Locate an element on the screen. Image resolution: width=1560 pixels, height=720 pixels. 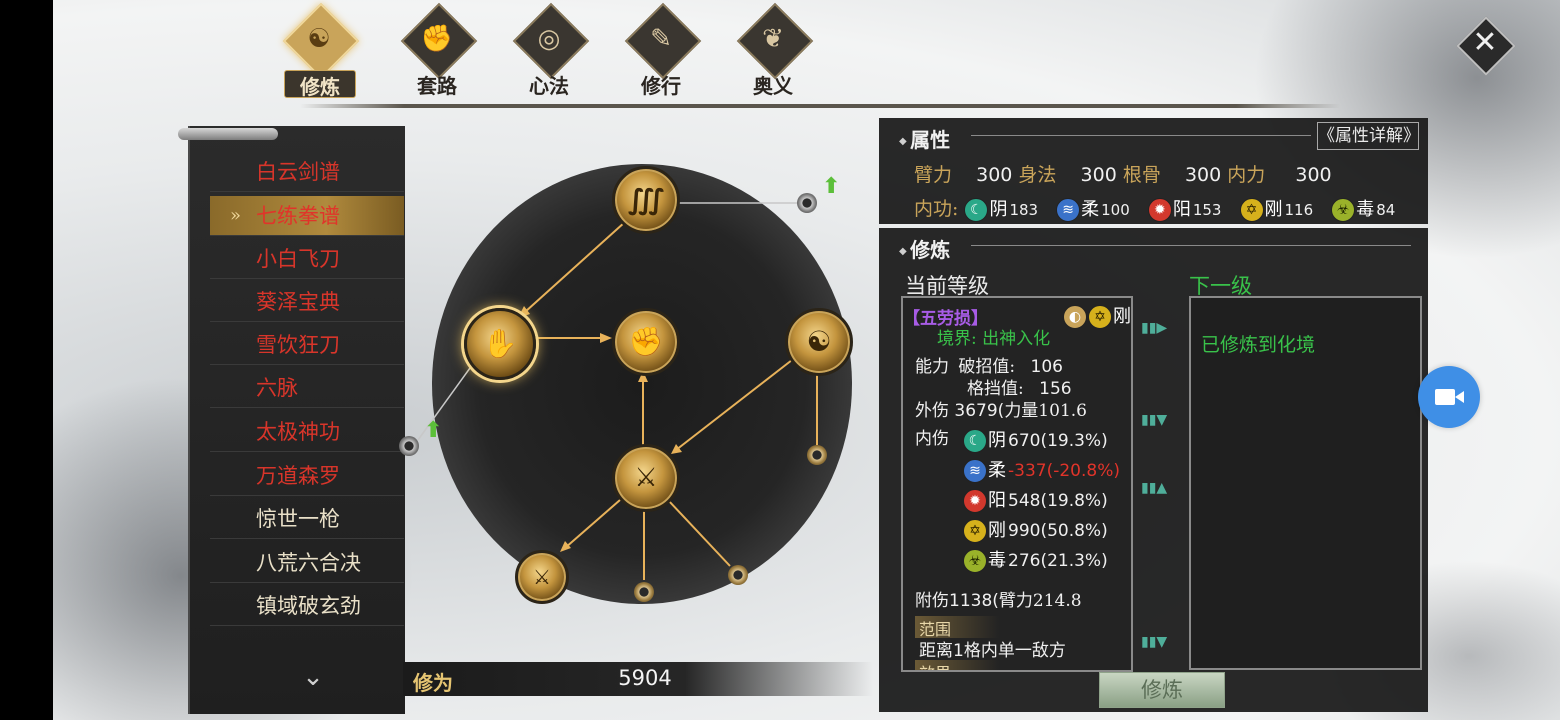
list-item: 白云剑谱 is located at coordinates (307, 172).